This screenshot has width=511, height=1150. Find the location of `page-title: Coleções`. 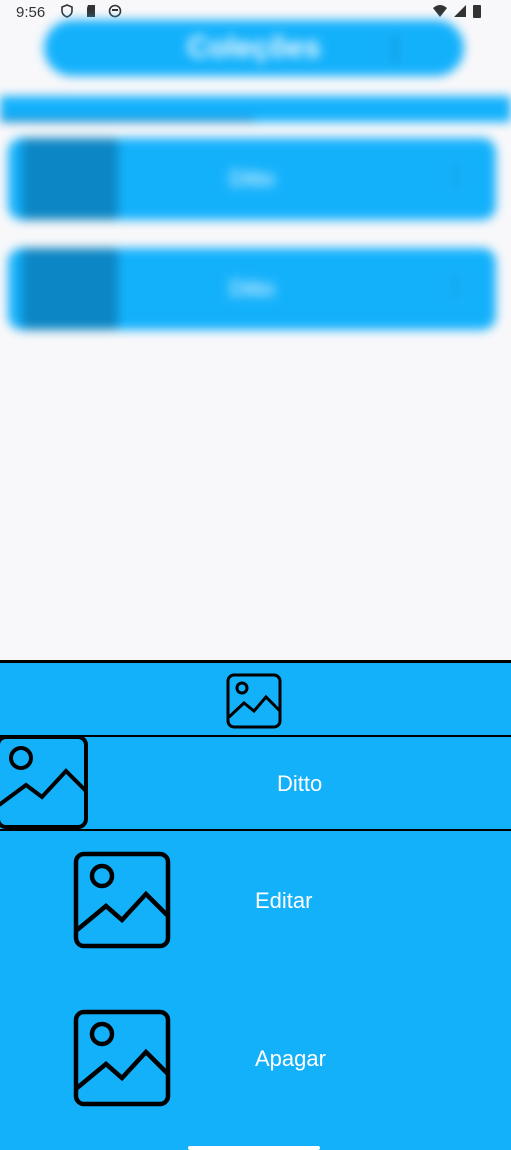

page-title: Coleções is located at coordinates (254, 47).